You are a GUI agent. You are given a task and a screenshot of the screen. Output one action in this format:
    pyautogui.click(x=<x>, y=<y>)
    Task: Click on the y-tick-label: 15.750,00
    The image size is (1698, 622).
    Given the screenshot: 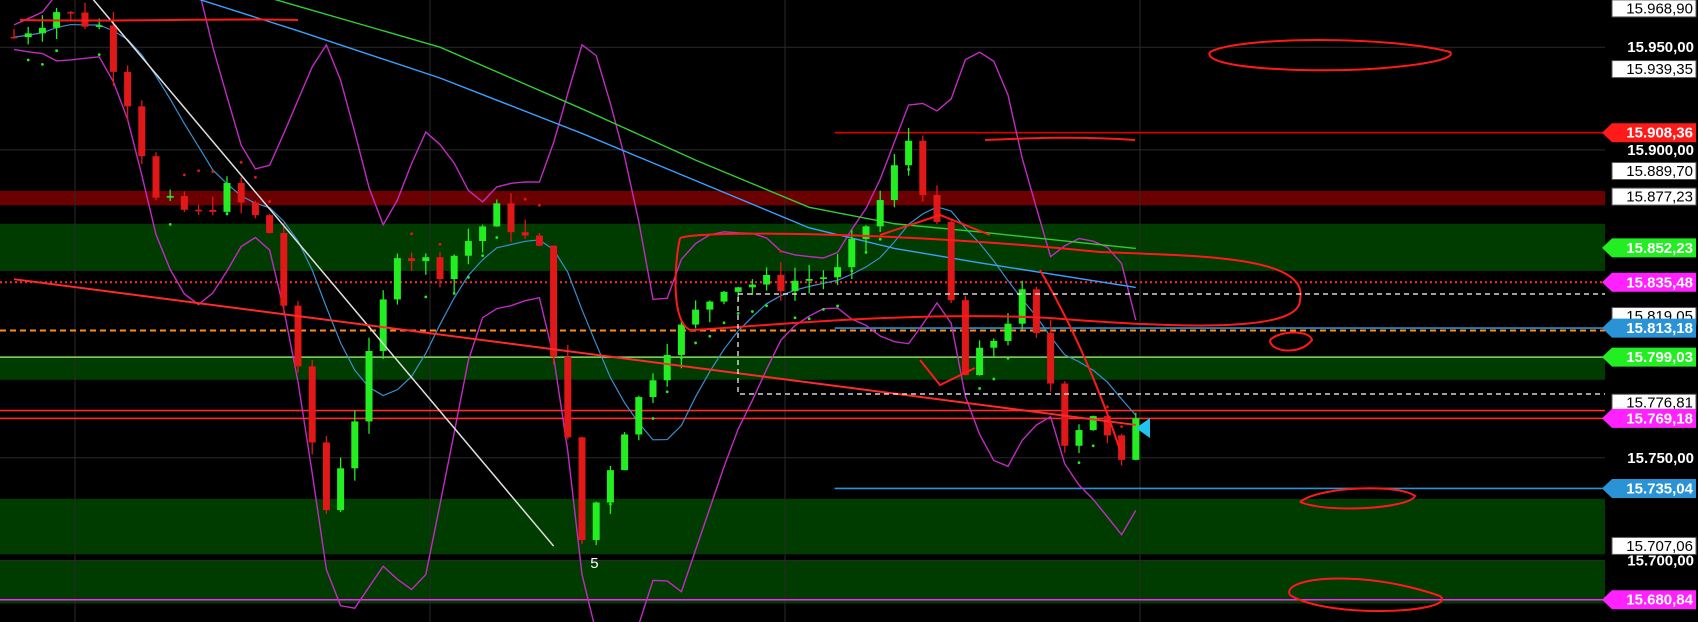 What is the action you would take?
    pyautogui.click(x=1660, y=458)
    